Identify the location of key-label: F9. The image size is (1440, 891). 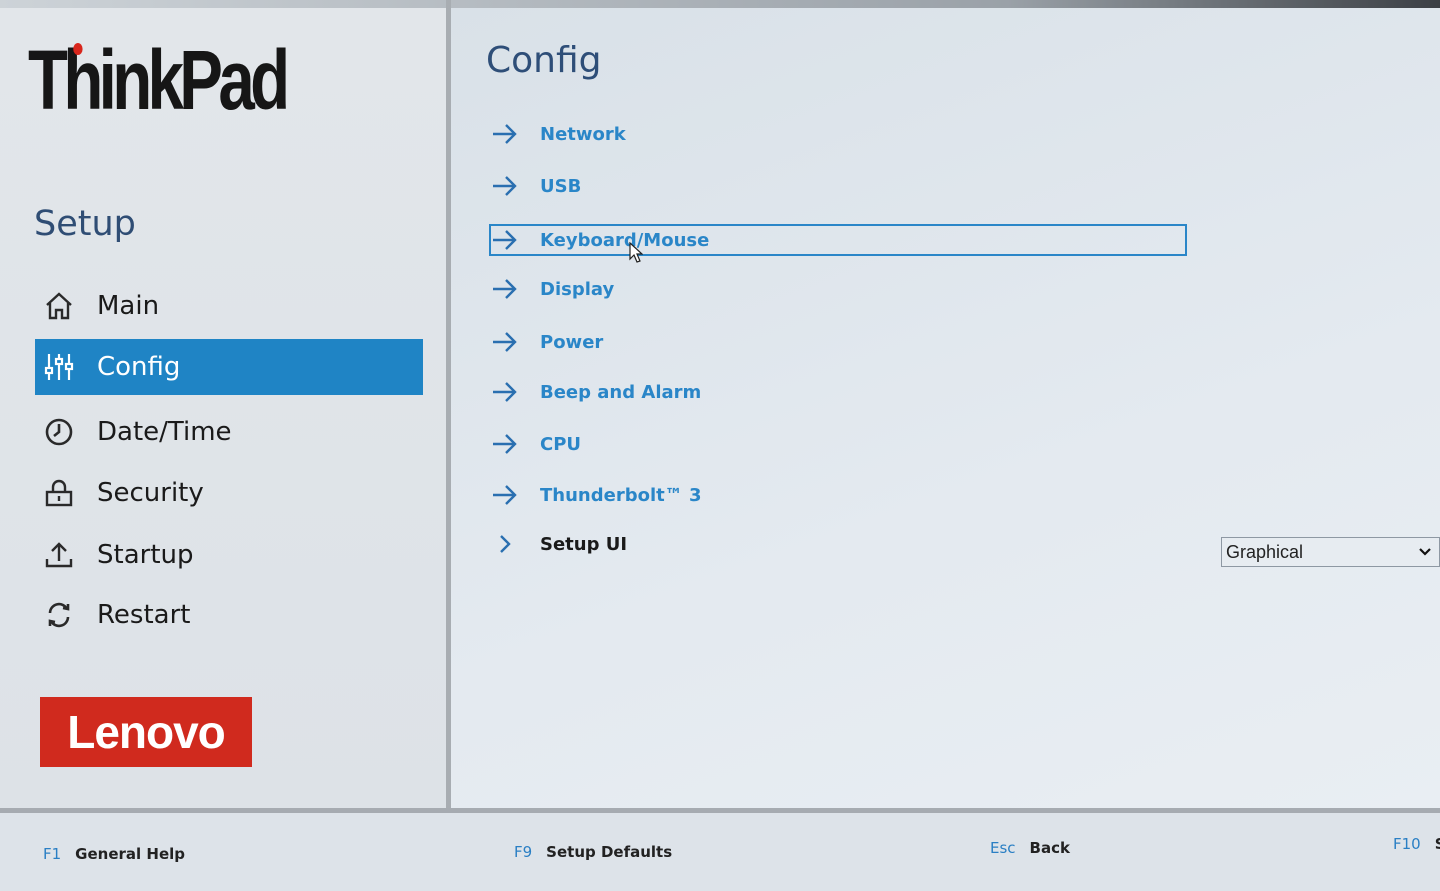
(523, 852).